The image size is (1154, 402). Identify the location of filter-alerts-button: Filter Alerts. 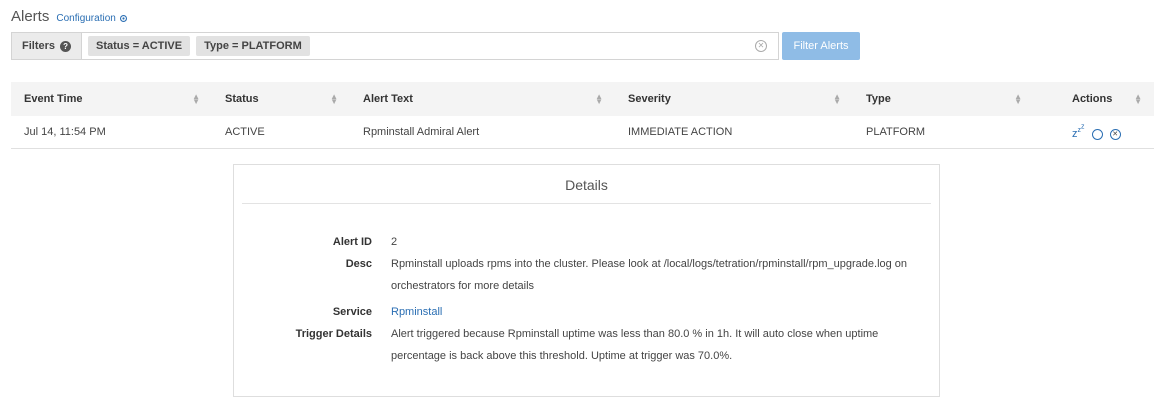
(821, 46).